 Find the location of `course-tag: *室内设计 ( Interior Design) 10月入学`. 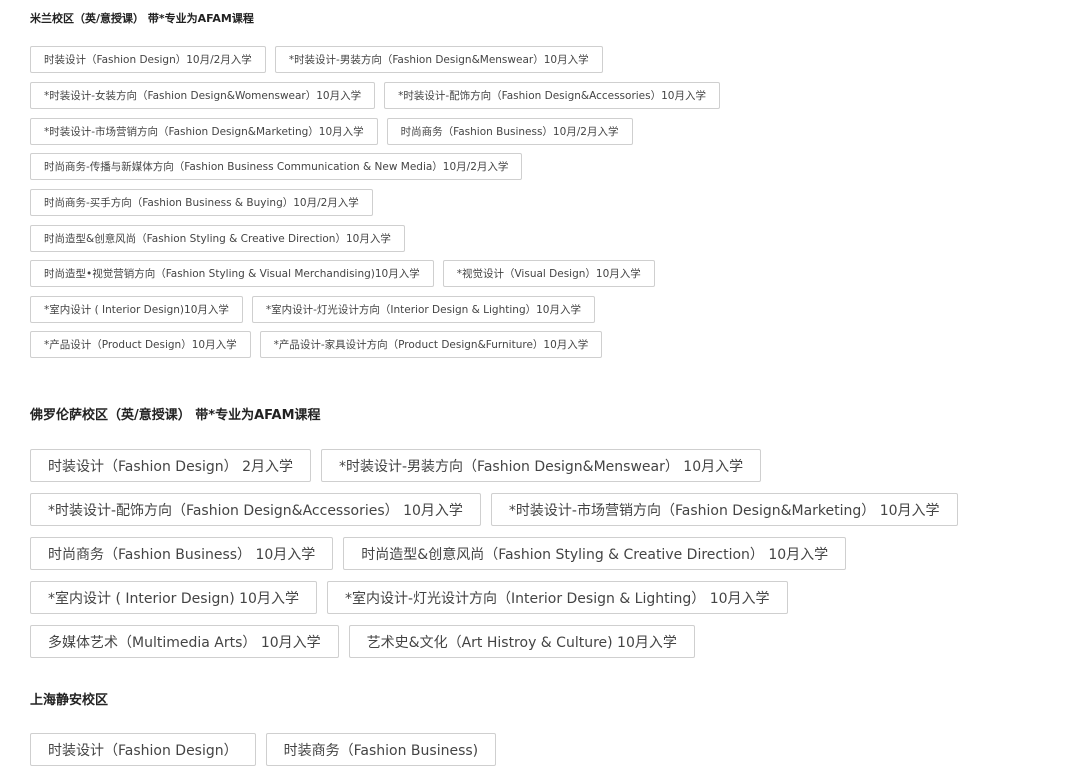

course-tag: *室内设计 ( Interior Design) 10月入学 is located at coordinates (173, 597).